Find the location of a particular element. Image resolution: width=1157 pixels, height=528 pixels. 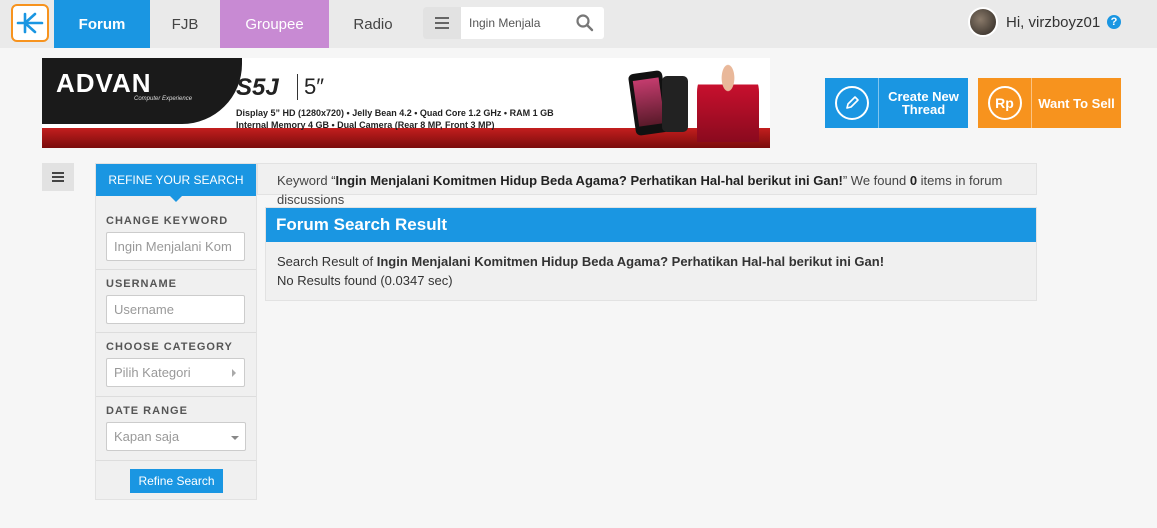

banner-phone-back-image is located at coordinates (675, 104).